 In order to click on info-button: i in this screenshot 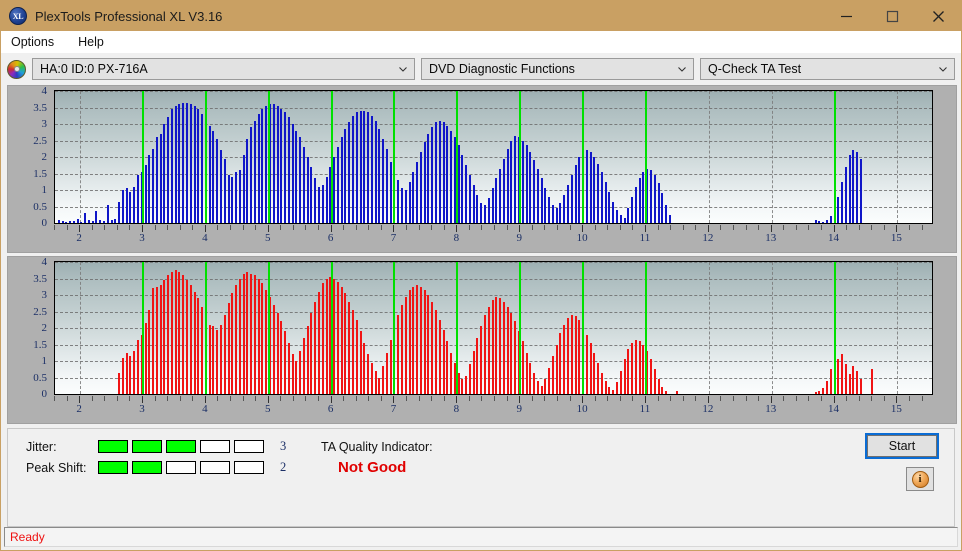, I will do `click(920, 479)`.